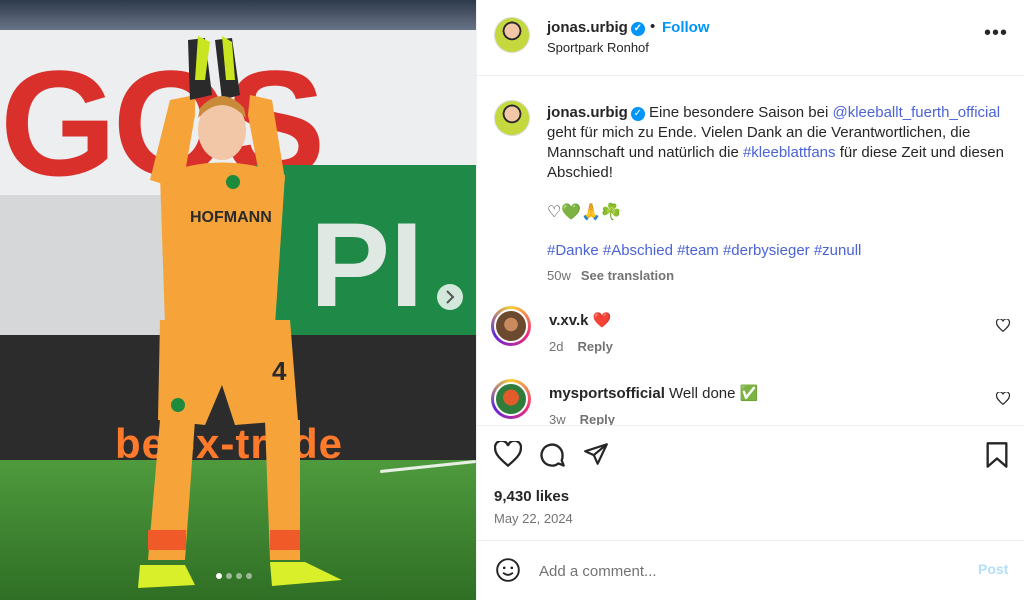  I want to click on carousel-indicator, so click(234, 576).